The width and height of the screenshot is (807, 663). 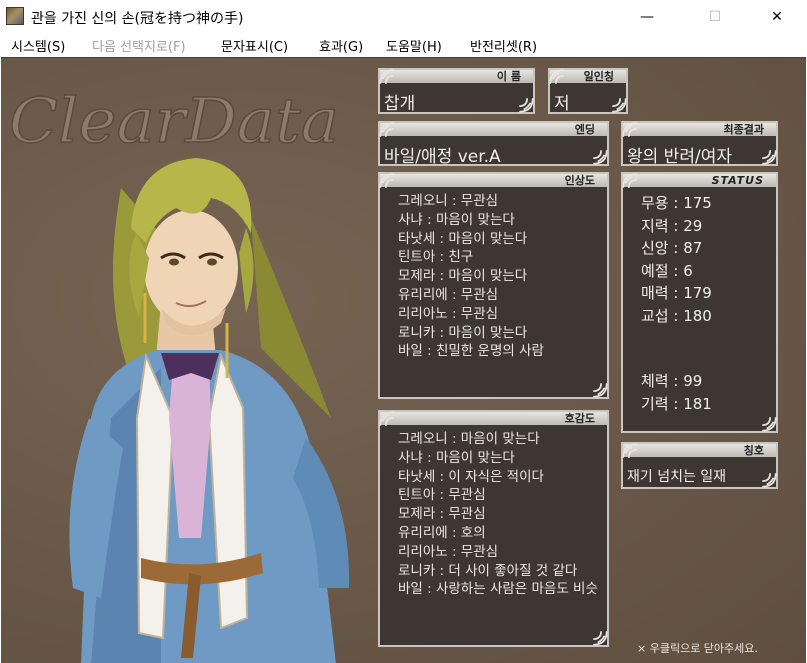 What do you see at coordinates (676, 293) in the screenshot?
I see `stat-row: 매력 : 179` at bounding box center [676, 293].